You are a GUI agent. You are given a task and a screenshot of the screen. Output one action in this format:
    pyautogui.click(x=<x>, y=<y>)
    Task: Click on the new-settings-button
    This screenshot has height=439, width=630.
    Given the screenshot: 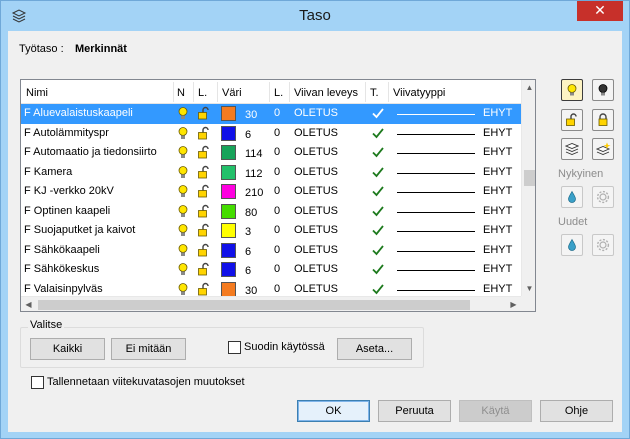 What is the action you would take?
    pyautogui.click(x=603, y=245)
    